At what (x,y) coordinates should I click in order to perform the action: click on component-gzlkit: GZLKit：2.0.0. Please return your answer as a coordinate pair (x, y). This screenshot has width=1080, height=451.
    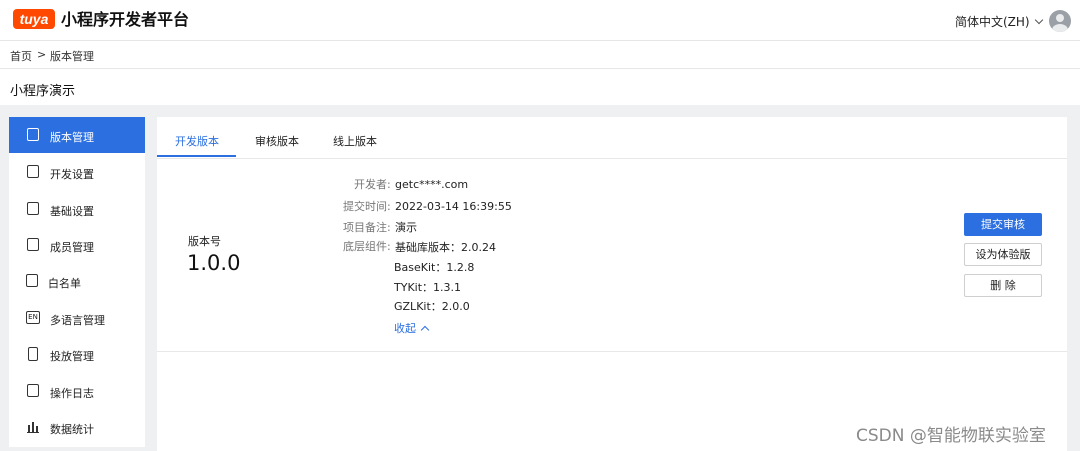
    Looking at the image, I should click on (432, 306).